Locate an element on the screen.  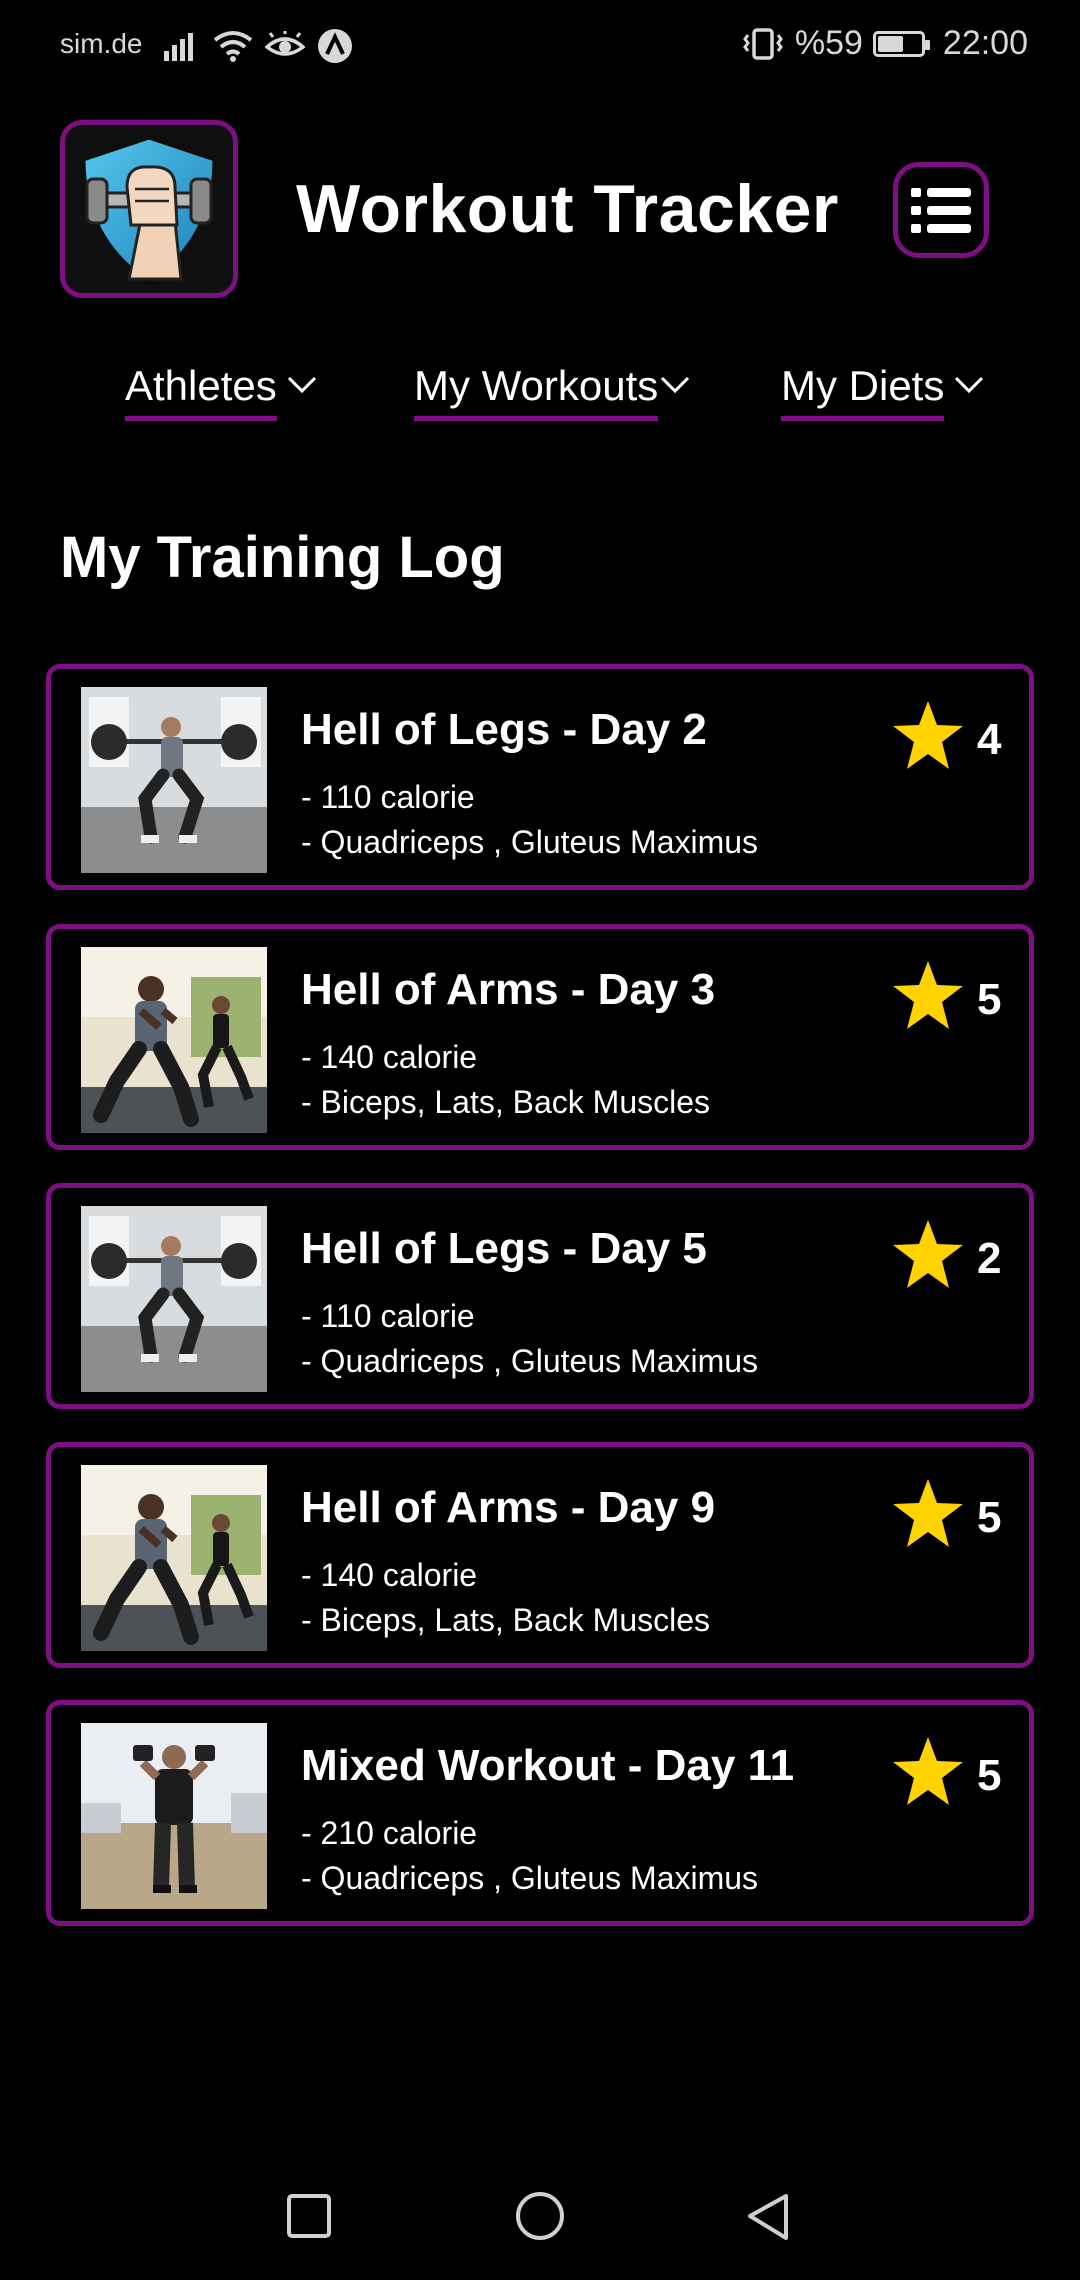
battery-percent: %59 is located at coordinates (828, 43).